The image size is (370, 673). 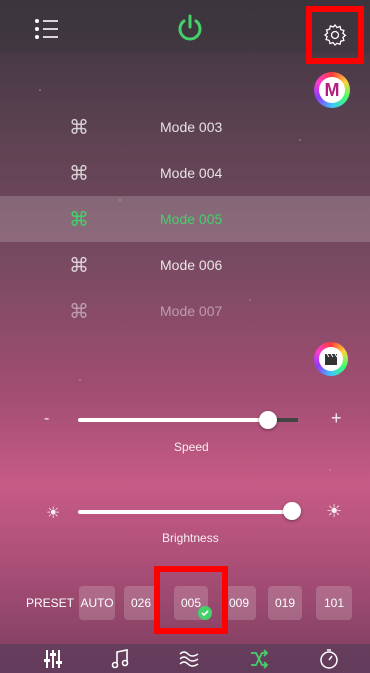 I want to click on clapperboard-icon, so click(x=331, y=359).